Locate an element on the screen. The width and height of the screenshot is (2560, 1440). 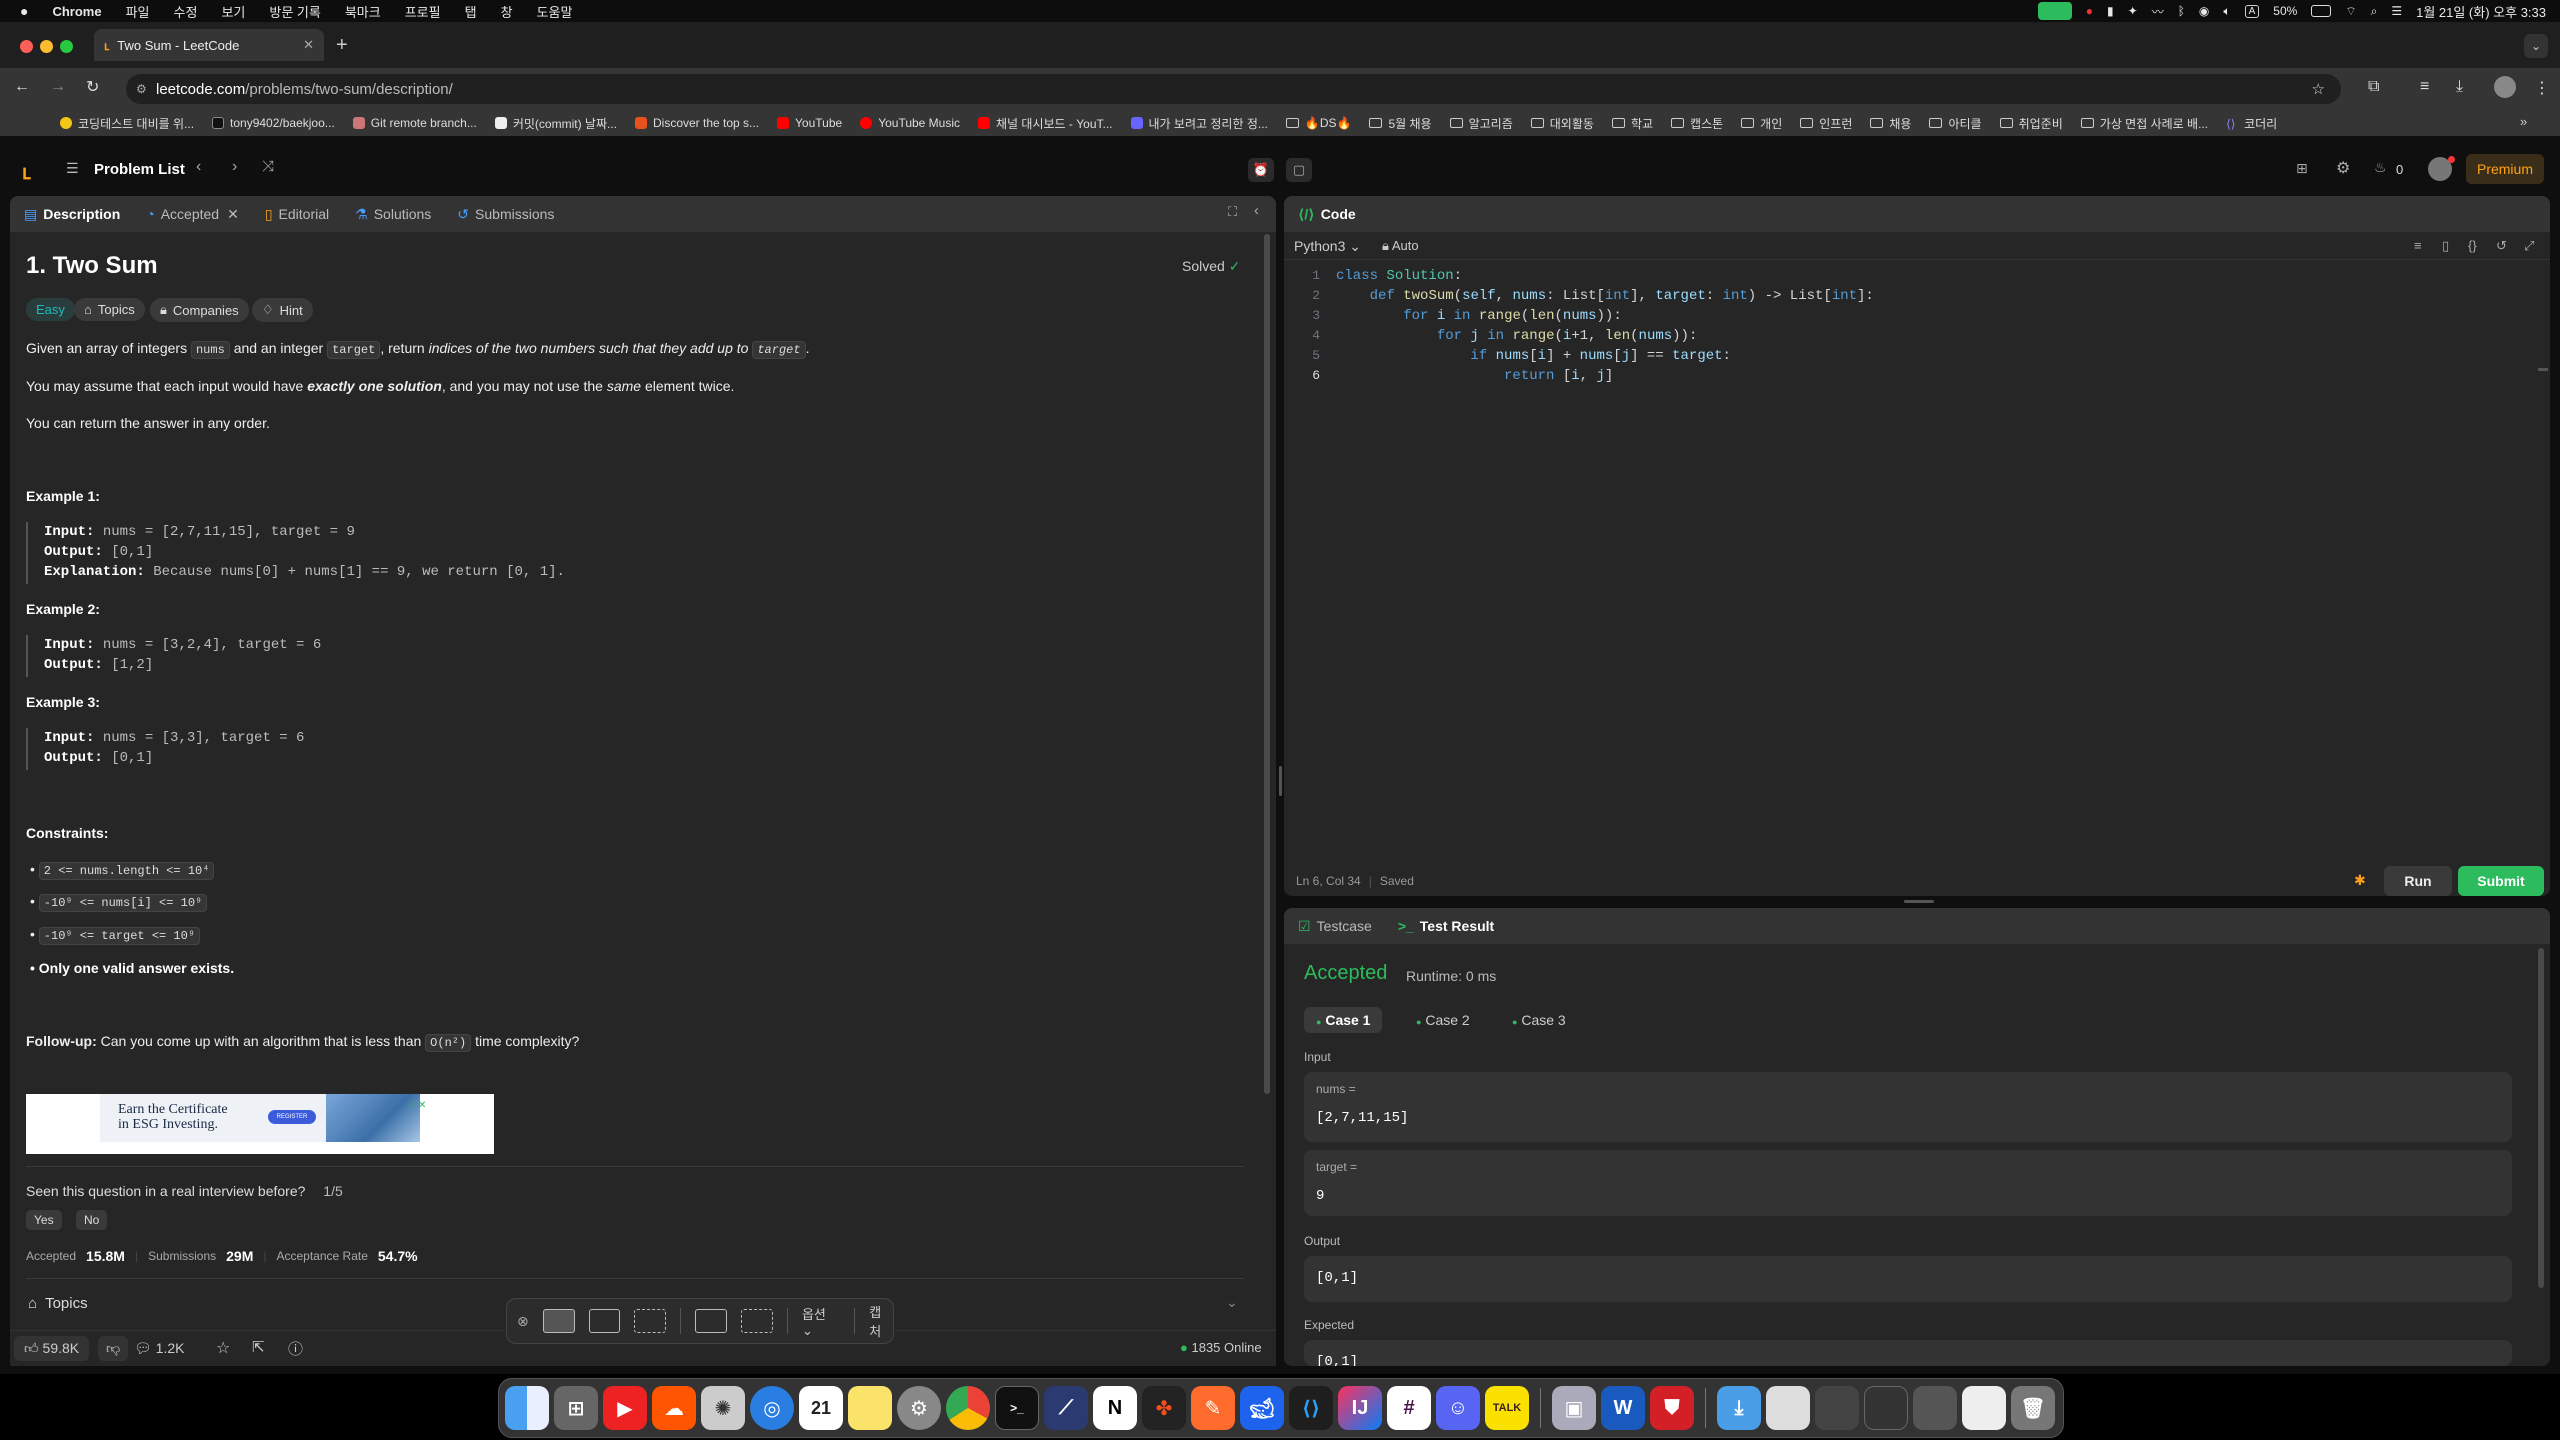
tab-description: ▤ Description is located at coordinates (72, 214).